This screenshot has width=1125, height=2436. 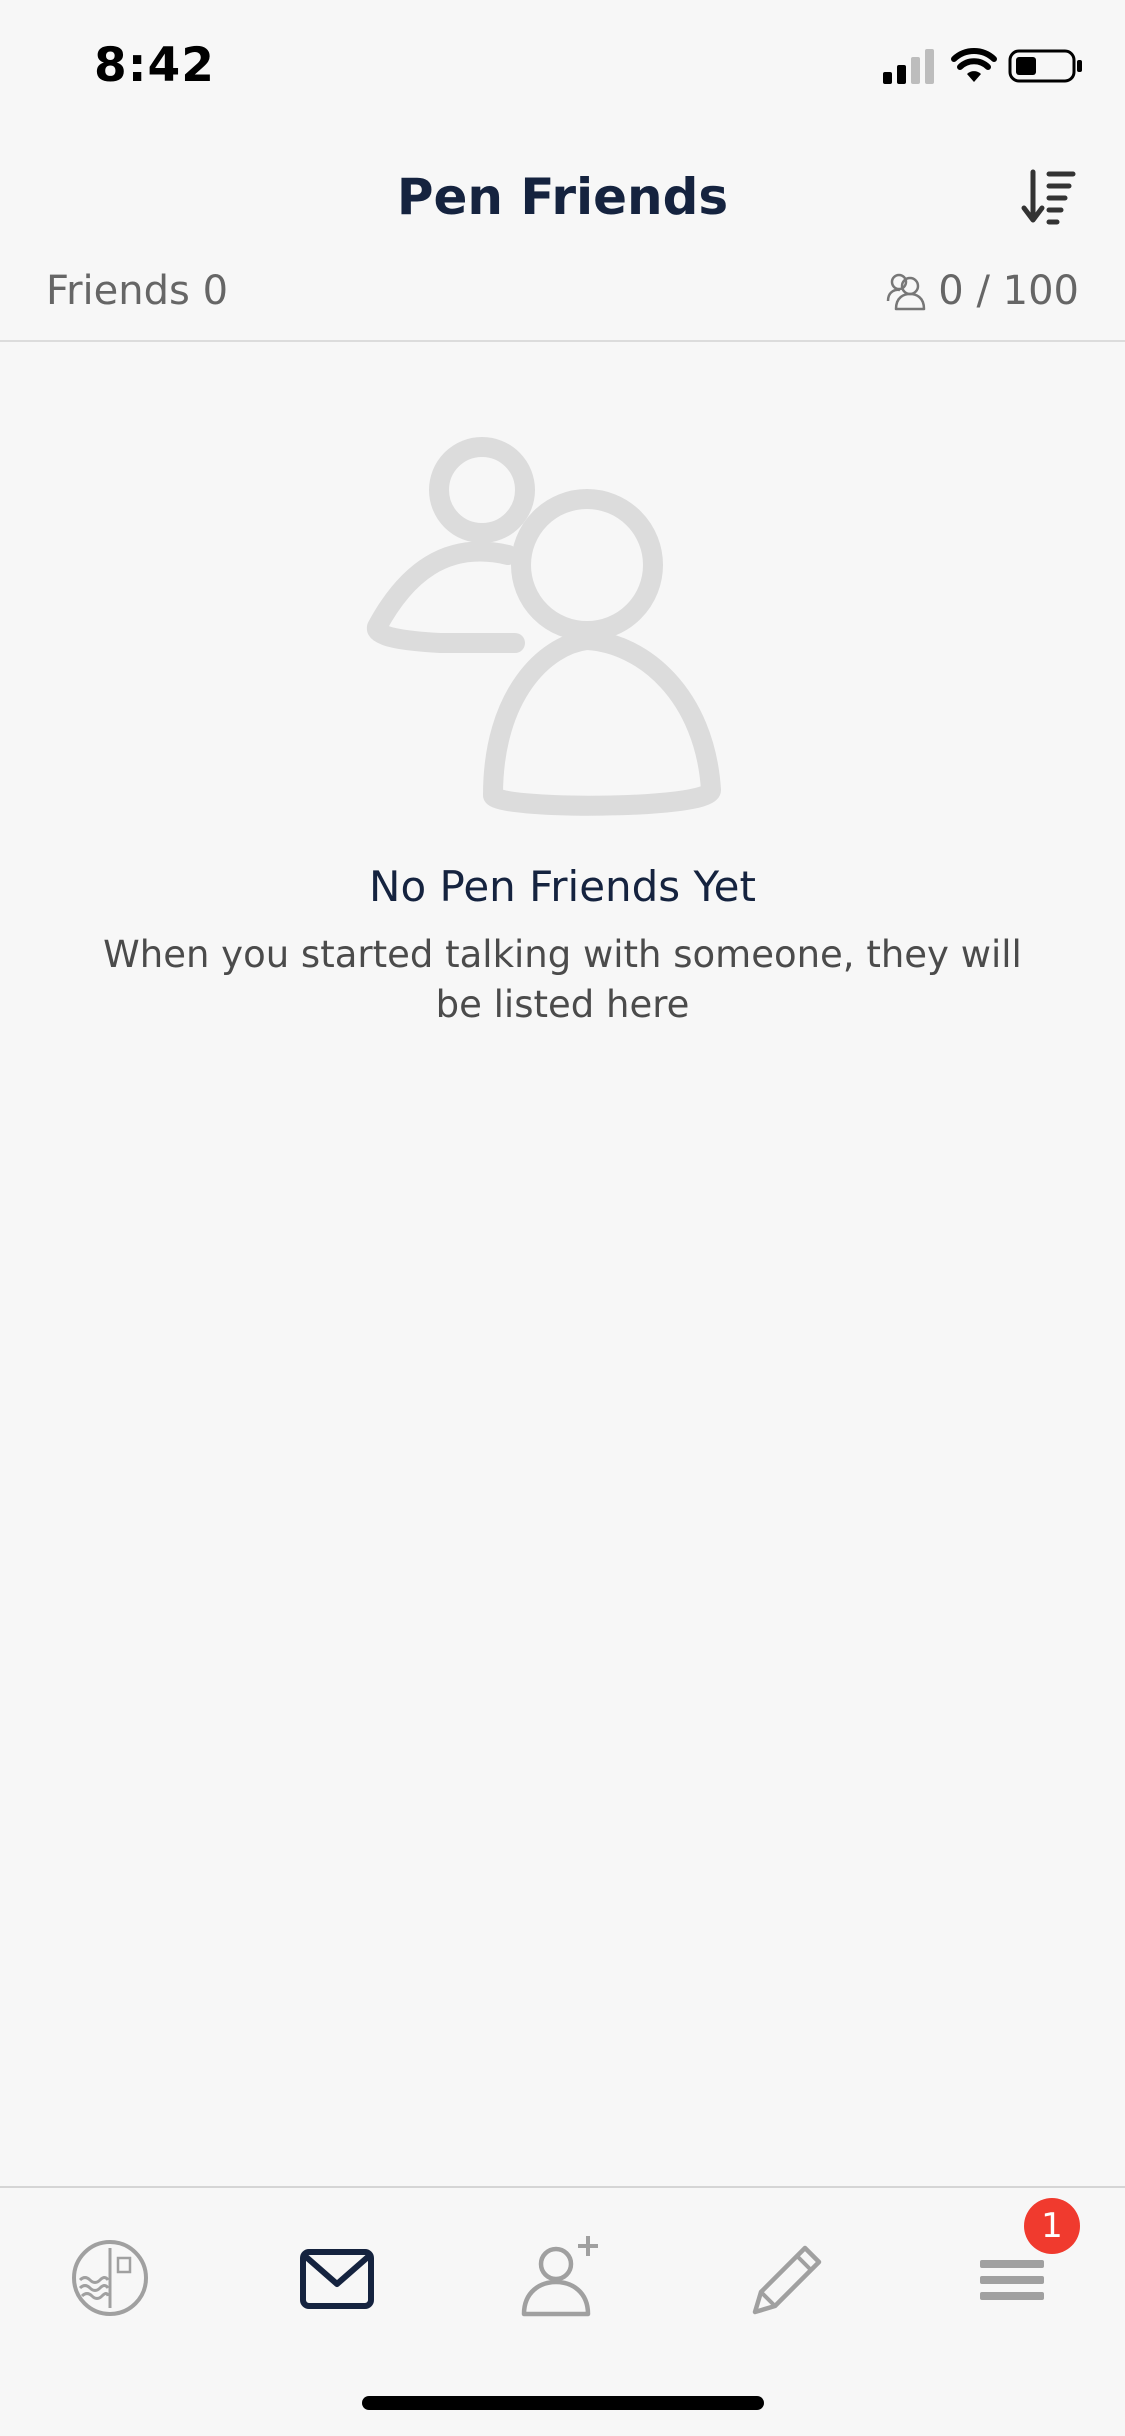 I want to click on status-icons, so click(x=983, y=68).